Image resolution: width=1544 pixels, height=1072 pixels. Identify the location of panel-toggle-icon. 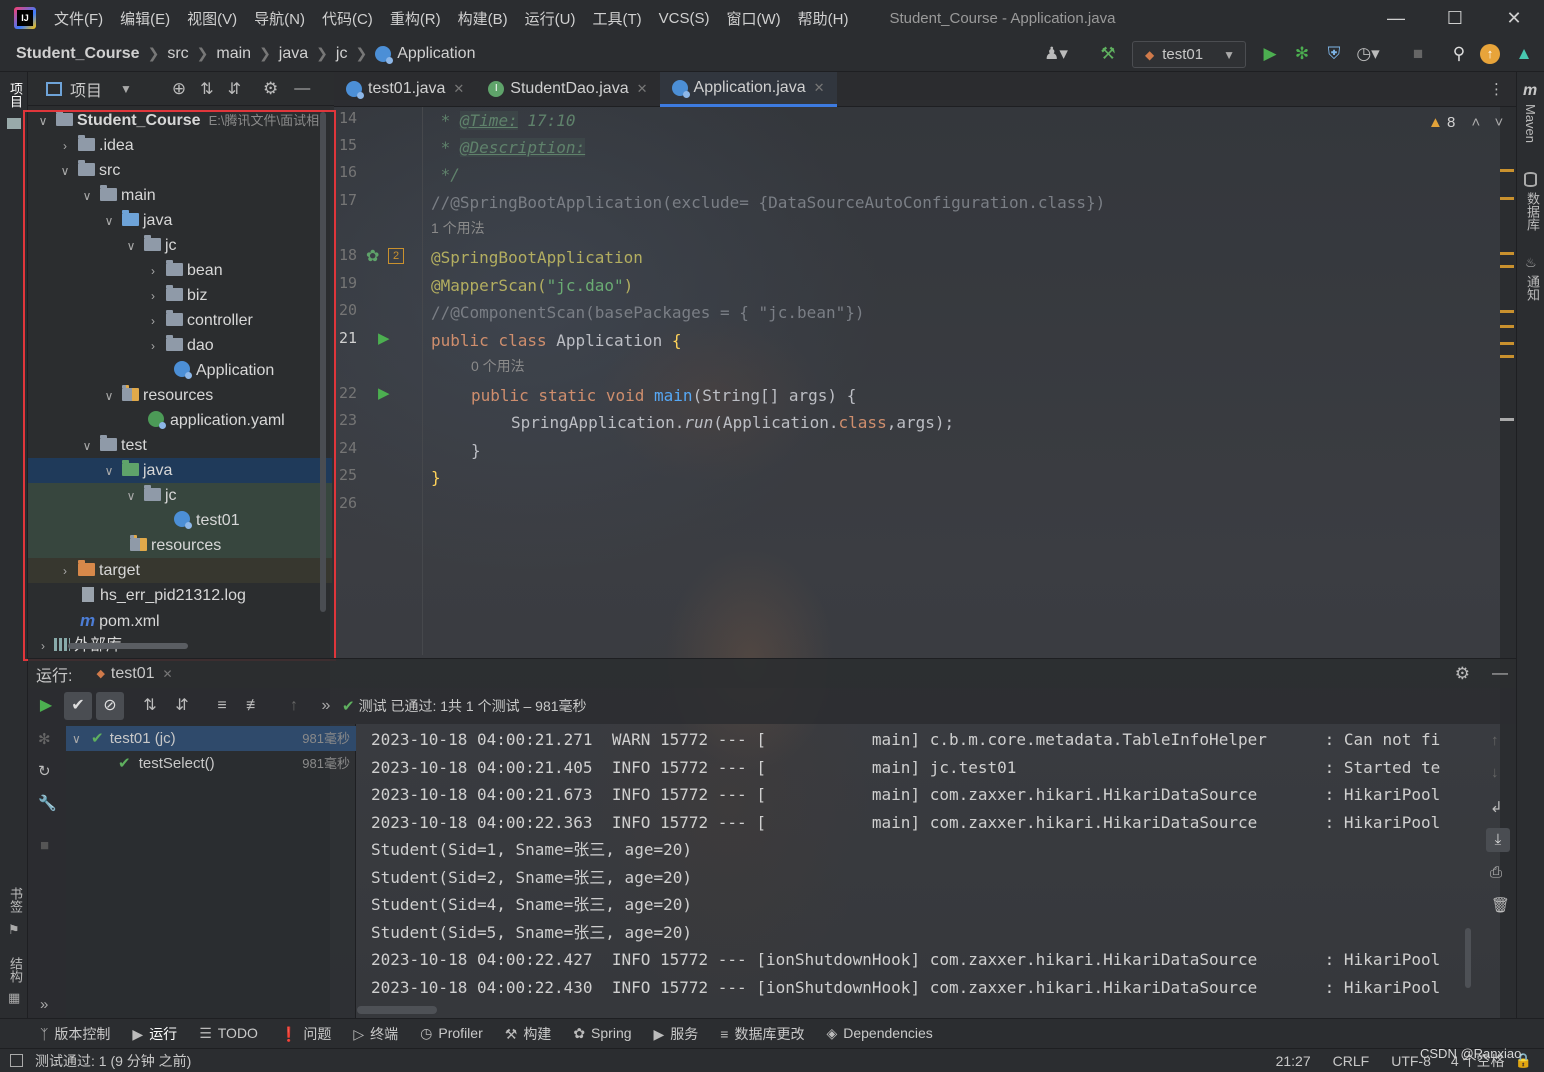
(16, 1060).